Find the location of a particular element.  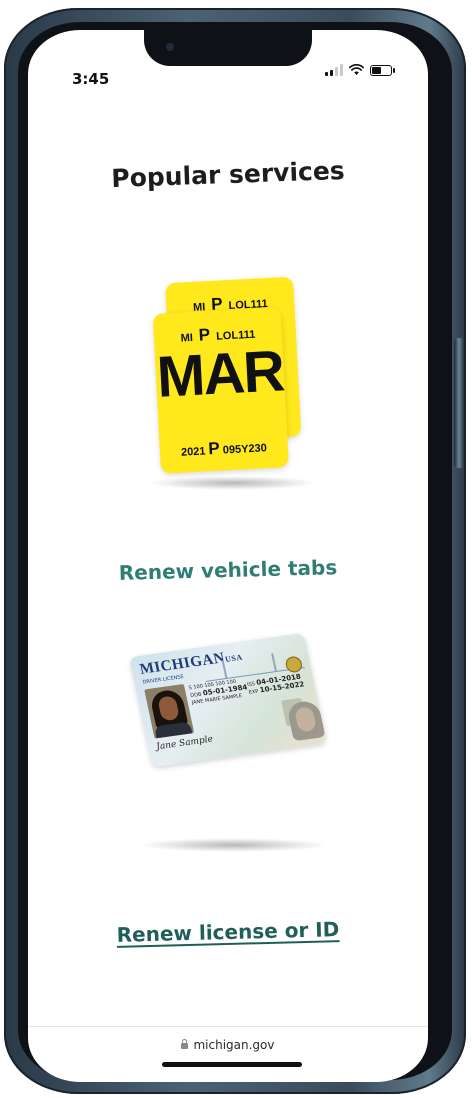

browser-url-bar: michigan.gov is located at coordinates (228, 1045).